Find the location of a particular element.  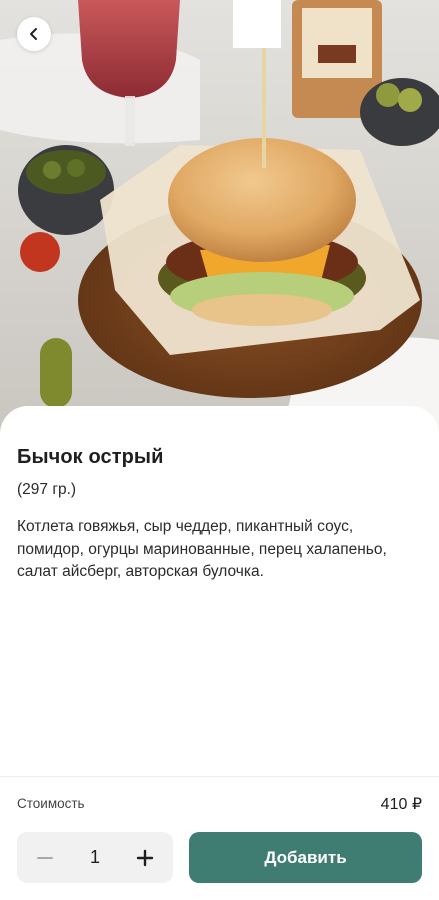

increase-button is located at coordinates (145, 858).